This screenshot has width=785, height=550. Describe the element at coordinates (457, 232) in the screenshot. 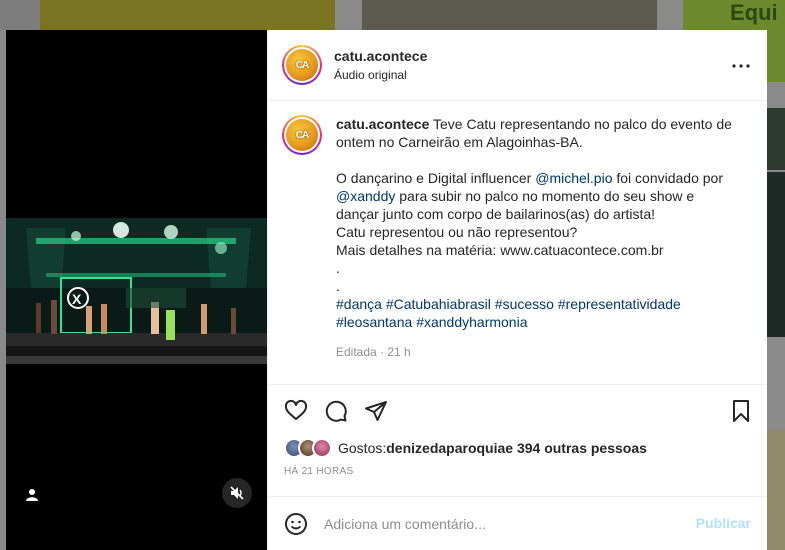

I see `caption-line: Catu representou ou não representou?` at that location.